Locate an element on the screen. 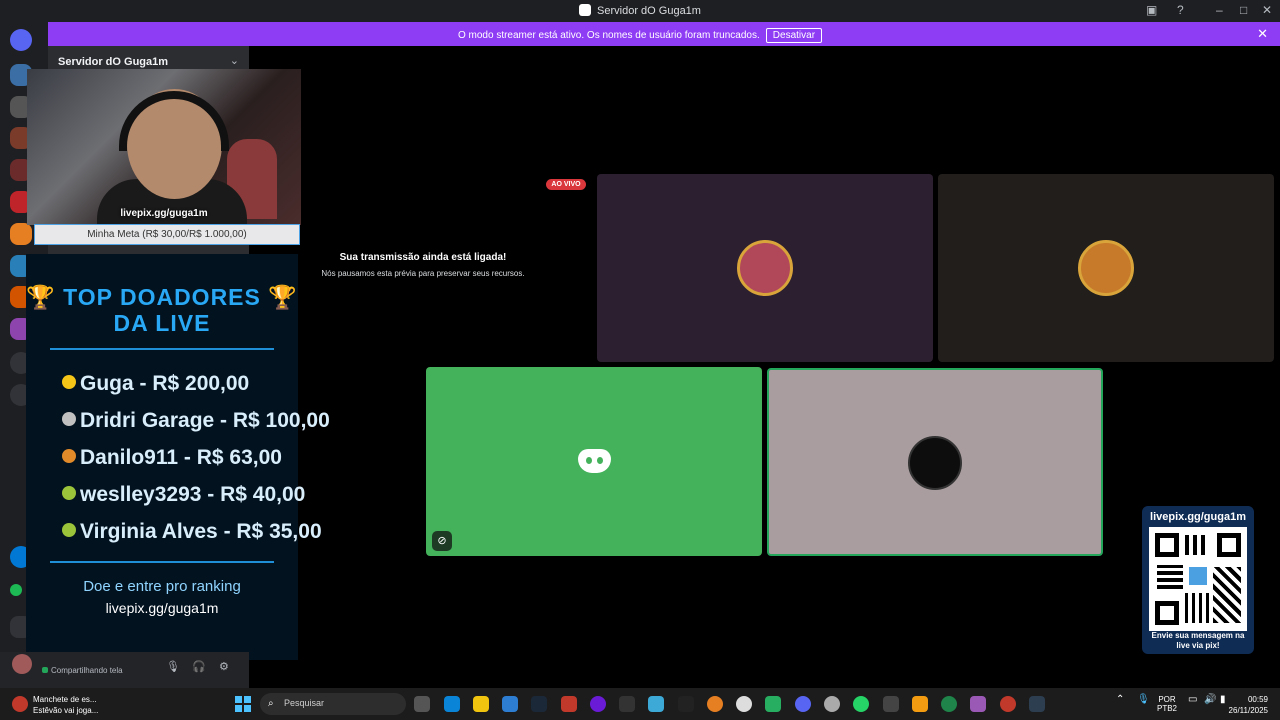  webcam-overlay: livepix.gg/guga1m is located at coordinates (164, 147).